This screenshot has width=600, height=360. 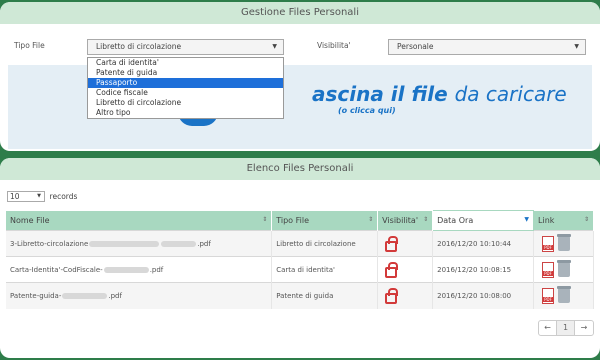 I want to click on prev-page-button: ←, so click(x=548, y=328).